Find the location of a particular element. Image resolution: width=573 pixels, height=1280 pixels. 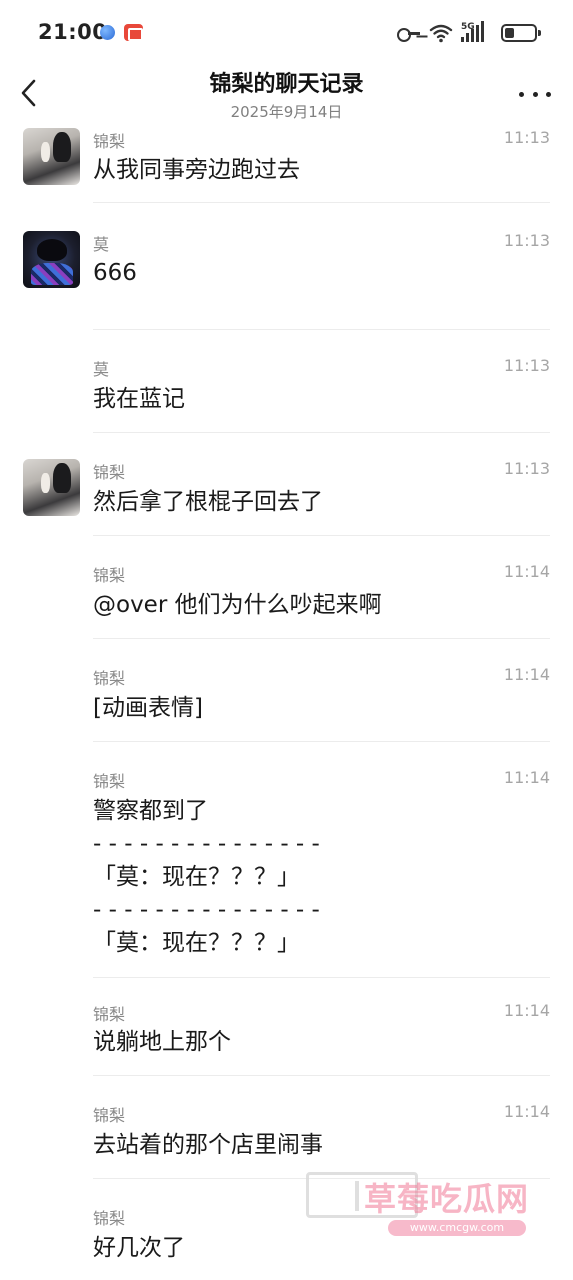

message-text: @over 他们为什么吵起来啊 is located at coordinates (237, 605).